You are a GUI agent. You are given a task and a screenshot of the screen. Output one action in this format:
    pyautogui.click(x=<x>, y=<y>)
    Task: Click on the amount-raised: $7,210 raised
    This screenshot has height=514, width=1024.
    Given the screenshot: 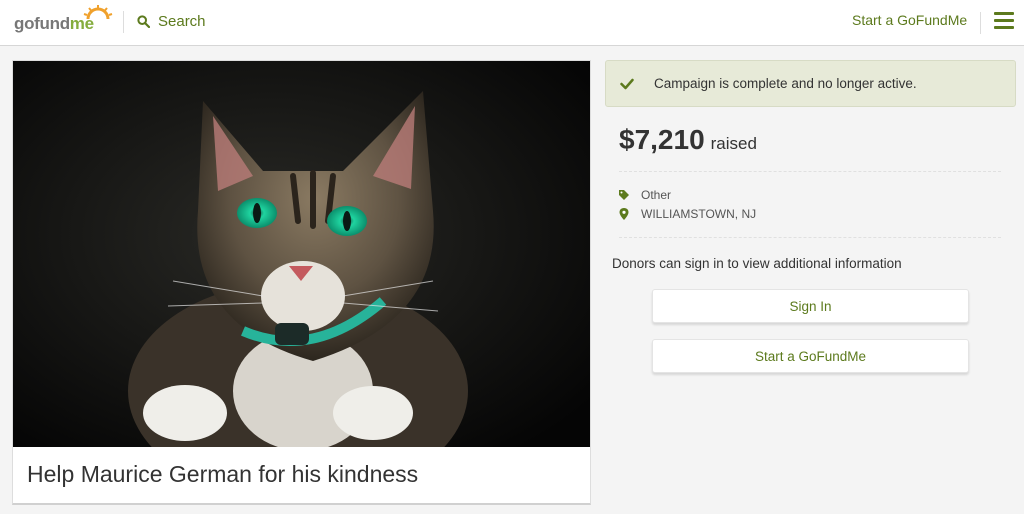 What is the action you would take?
    pyautogui.click(x=688, y=140)
    